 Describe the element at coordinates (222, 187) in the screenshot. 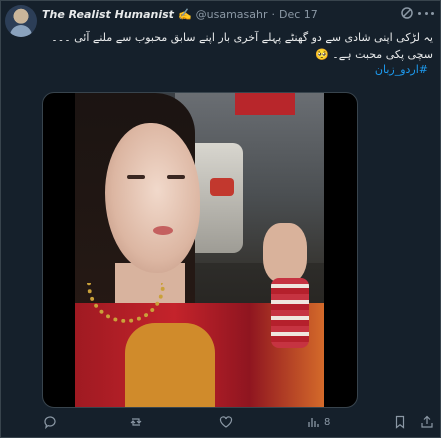

I see `video-car-light` at that location.